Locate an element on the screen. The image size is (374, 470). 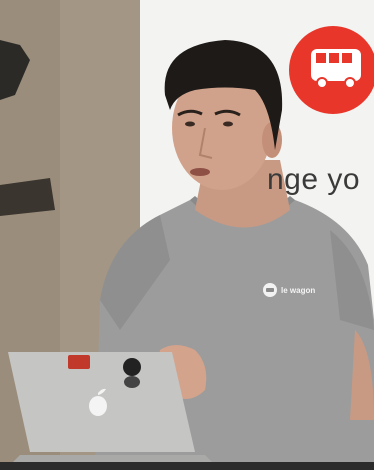
mouth is located at coordinates (200, 172).